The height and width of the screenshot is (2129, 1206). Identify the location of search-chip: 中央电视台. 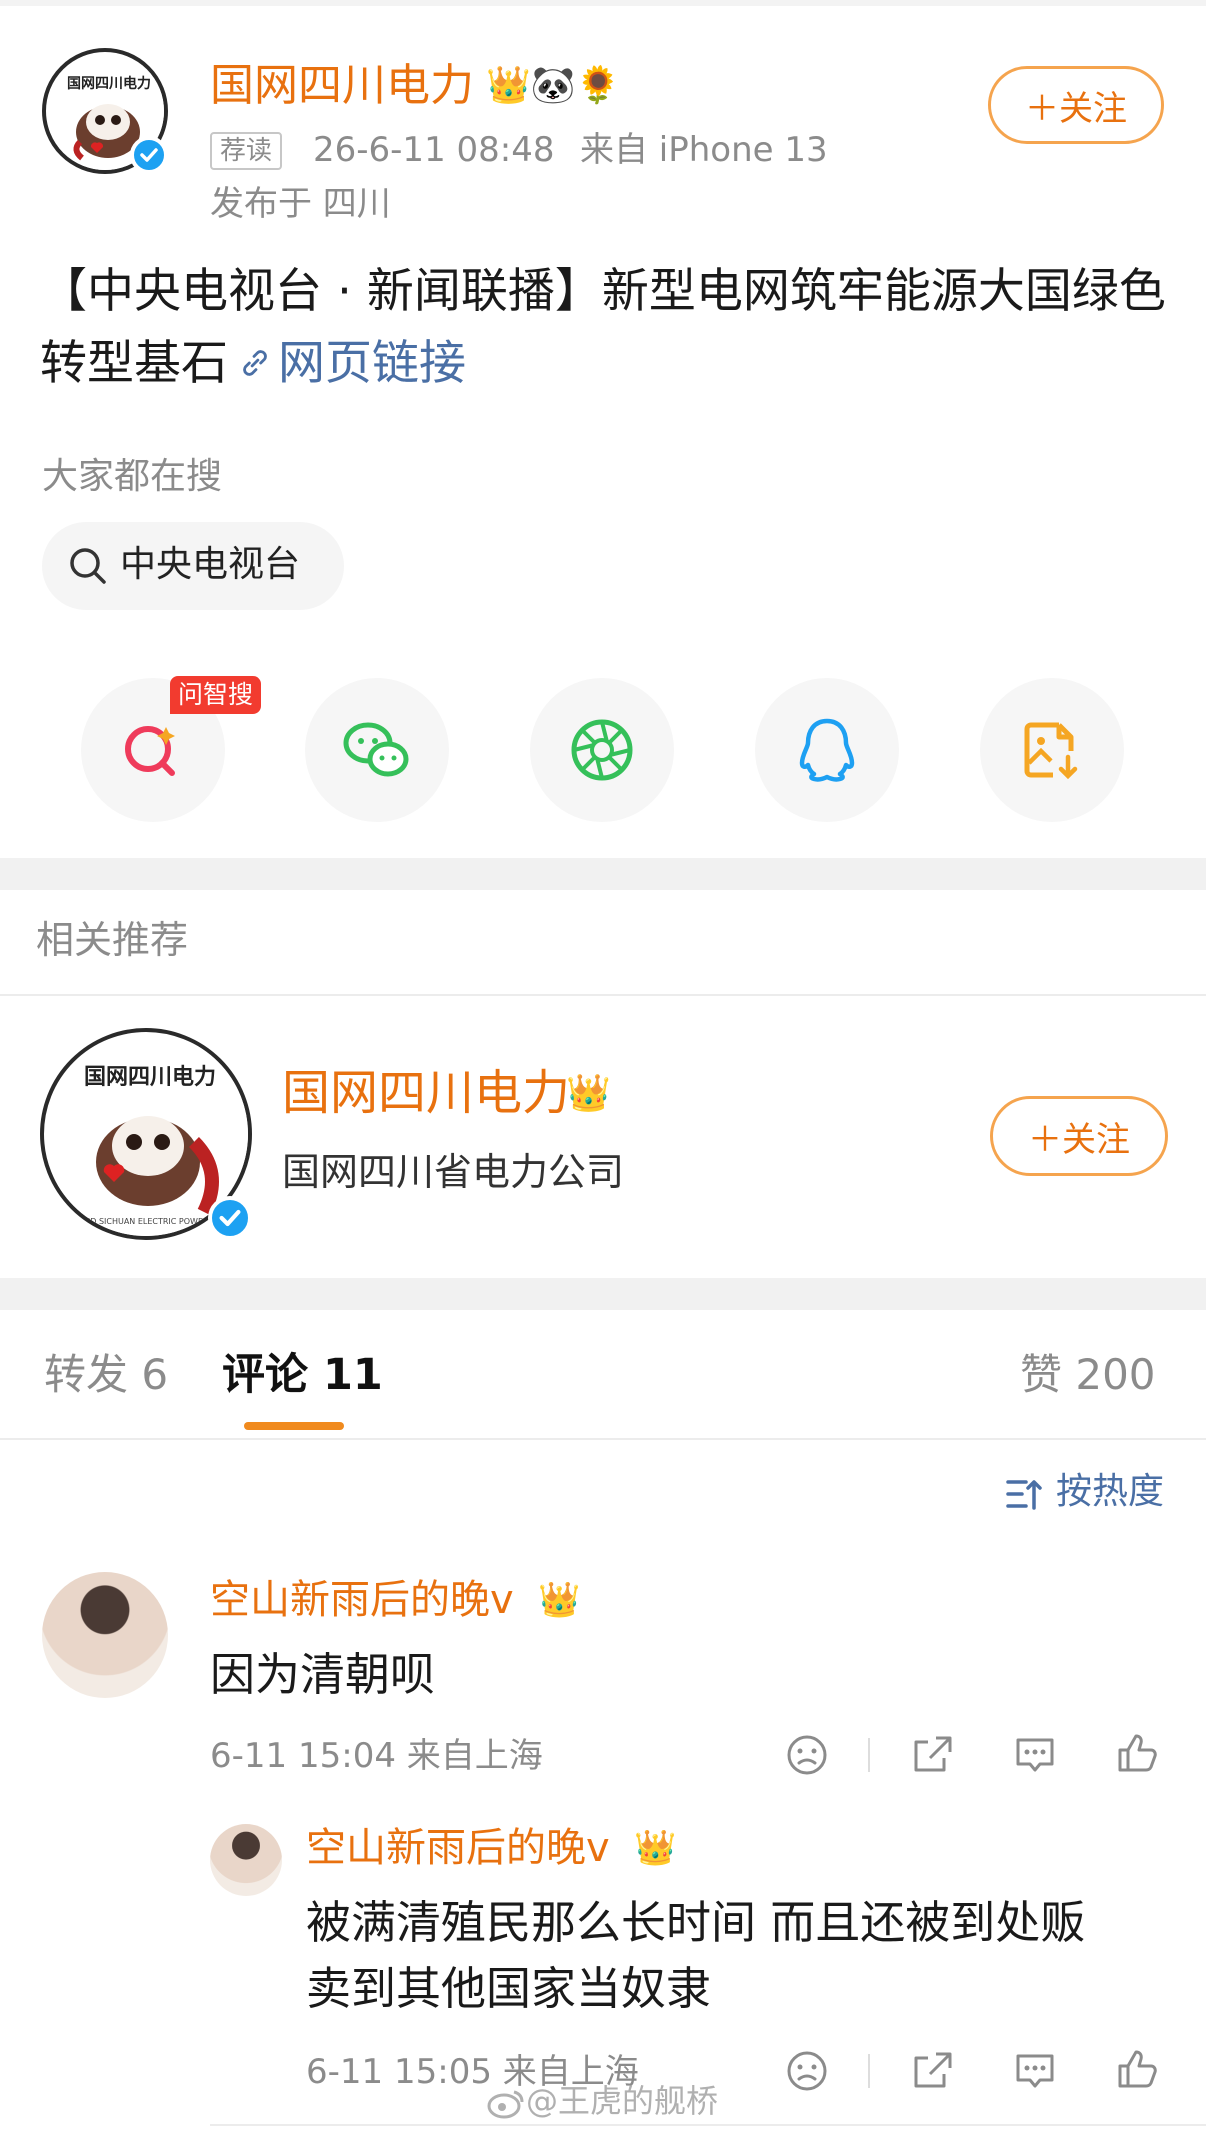
(193, 566).